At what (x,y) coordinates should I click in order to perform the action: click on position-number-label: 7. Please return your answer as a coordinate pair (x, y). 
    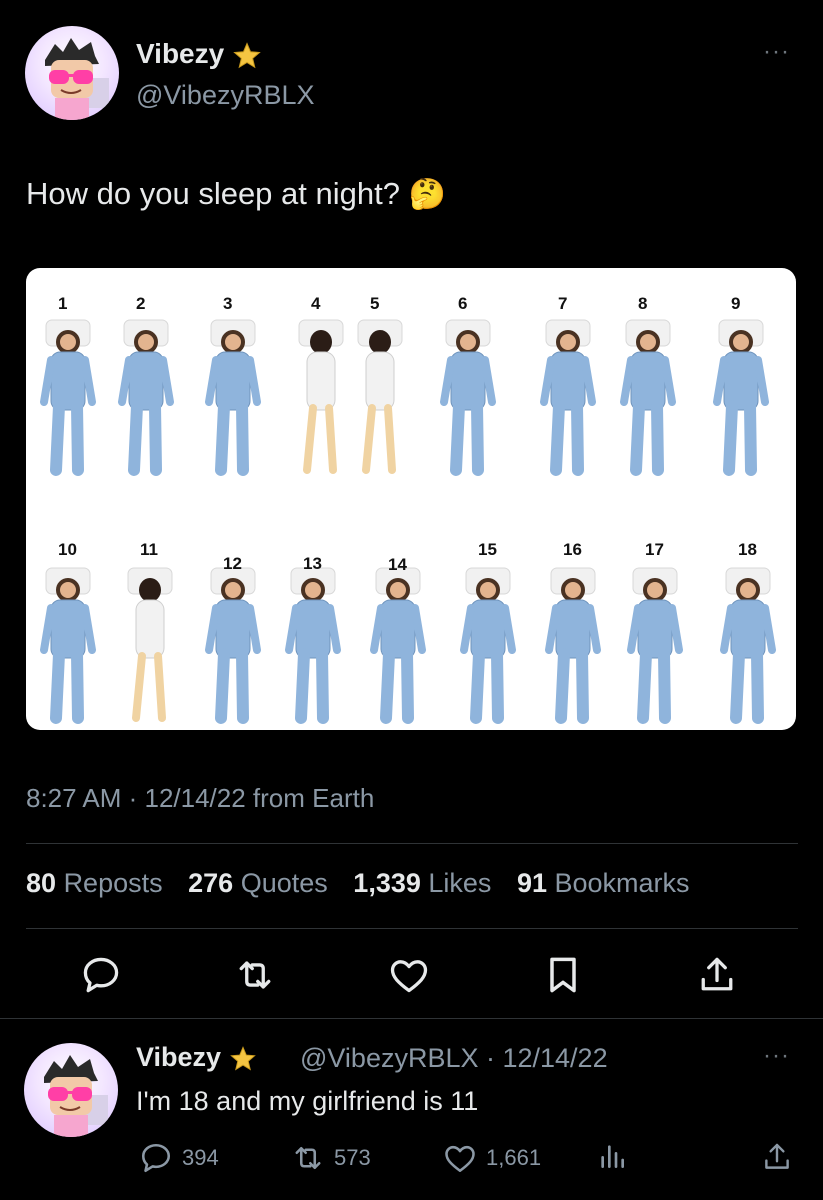
    Looking at the image, I should click on (563, 303).